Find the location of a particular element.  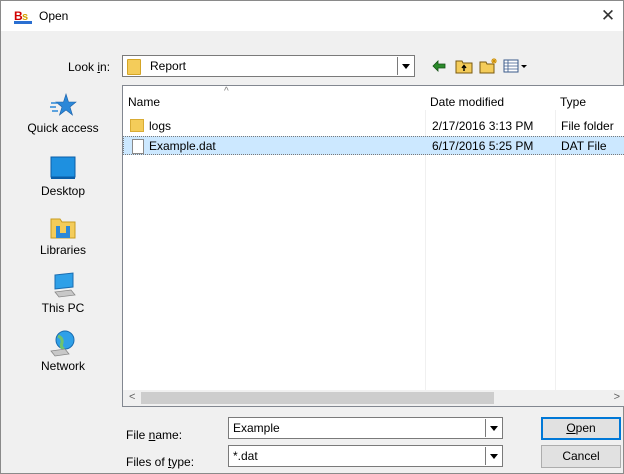

look-in-label: Look in: is located at coordinates (89, 67).